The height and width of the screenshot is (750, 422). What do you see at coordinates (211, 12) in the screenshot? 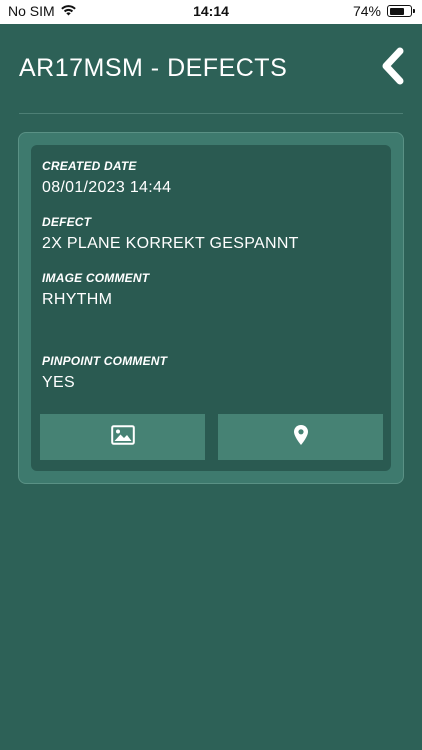
I see `status-bar: No SIM 14:14 74%` at bounding box center [211, 12].